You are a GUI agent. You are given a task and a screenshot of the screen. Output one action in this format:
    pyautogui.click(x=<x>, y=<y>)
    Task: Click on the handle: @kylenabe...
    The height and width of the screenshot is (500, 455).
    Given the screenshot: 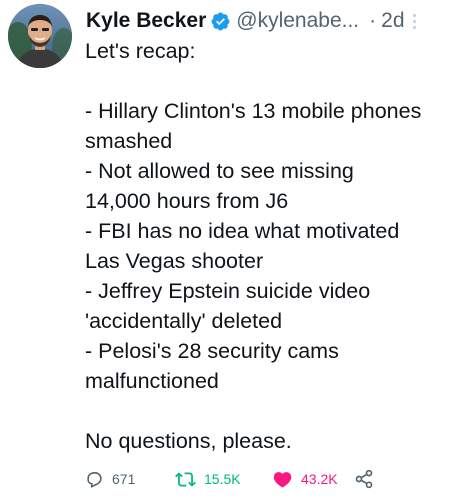 What is the action you would take?
    pyautogui.click(x=297, y=21)
    